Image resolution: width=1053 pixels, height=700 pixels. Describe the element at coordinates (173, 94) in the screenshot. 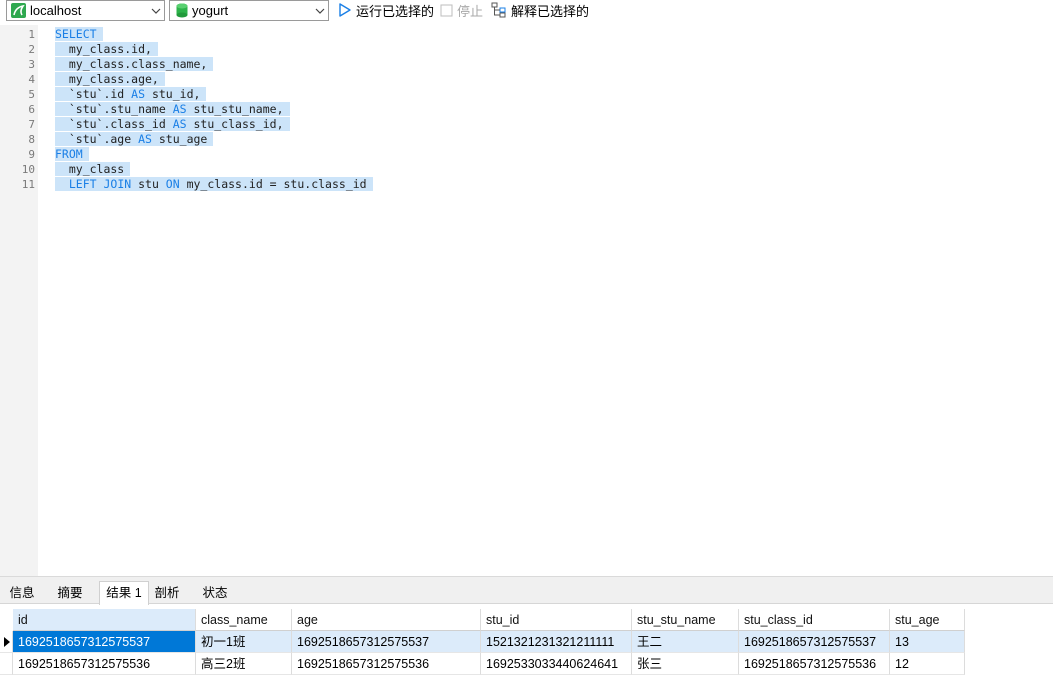

I see `sql-text: stu_id,` at that location.